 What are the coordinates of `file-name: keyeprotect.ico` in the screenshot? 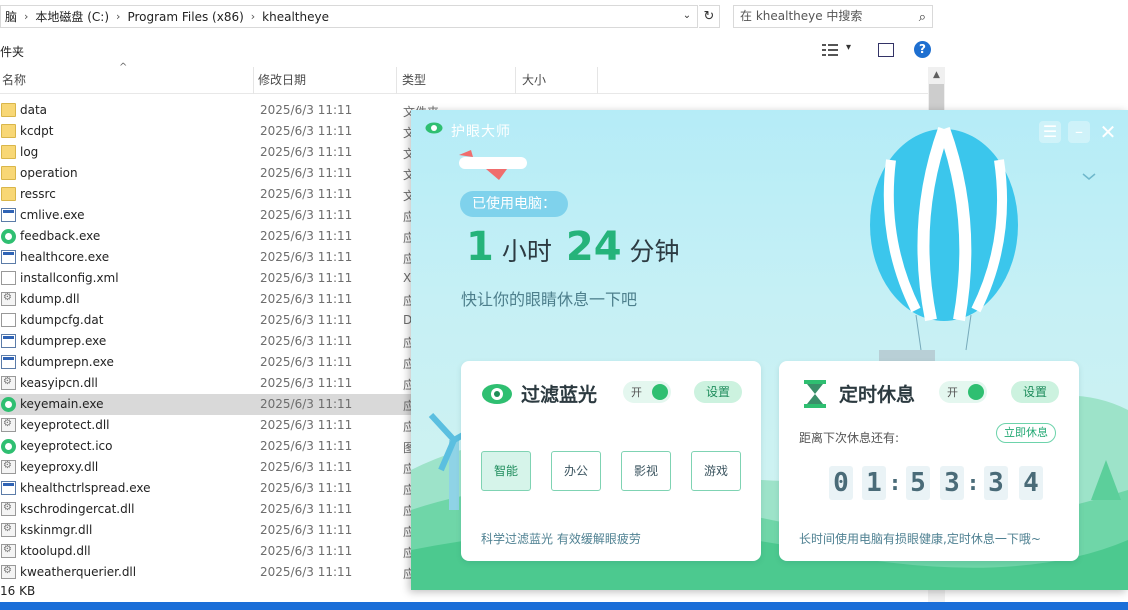 It's located at (66, 446).